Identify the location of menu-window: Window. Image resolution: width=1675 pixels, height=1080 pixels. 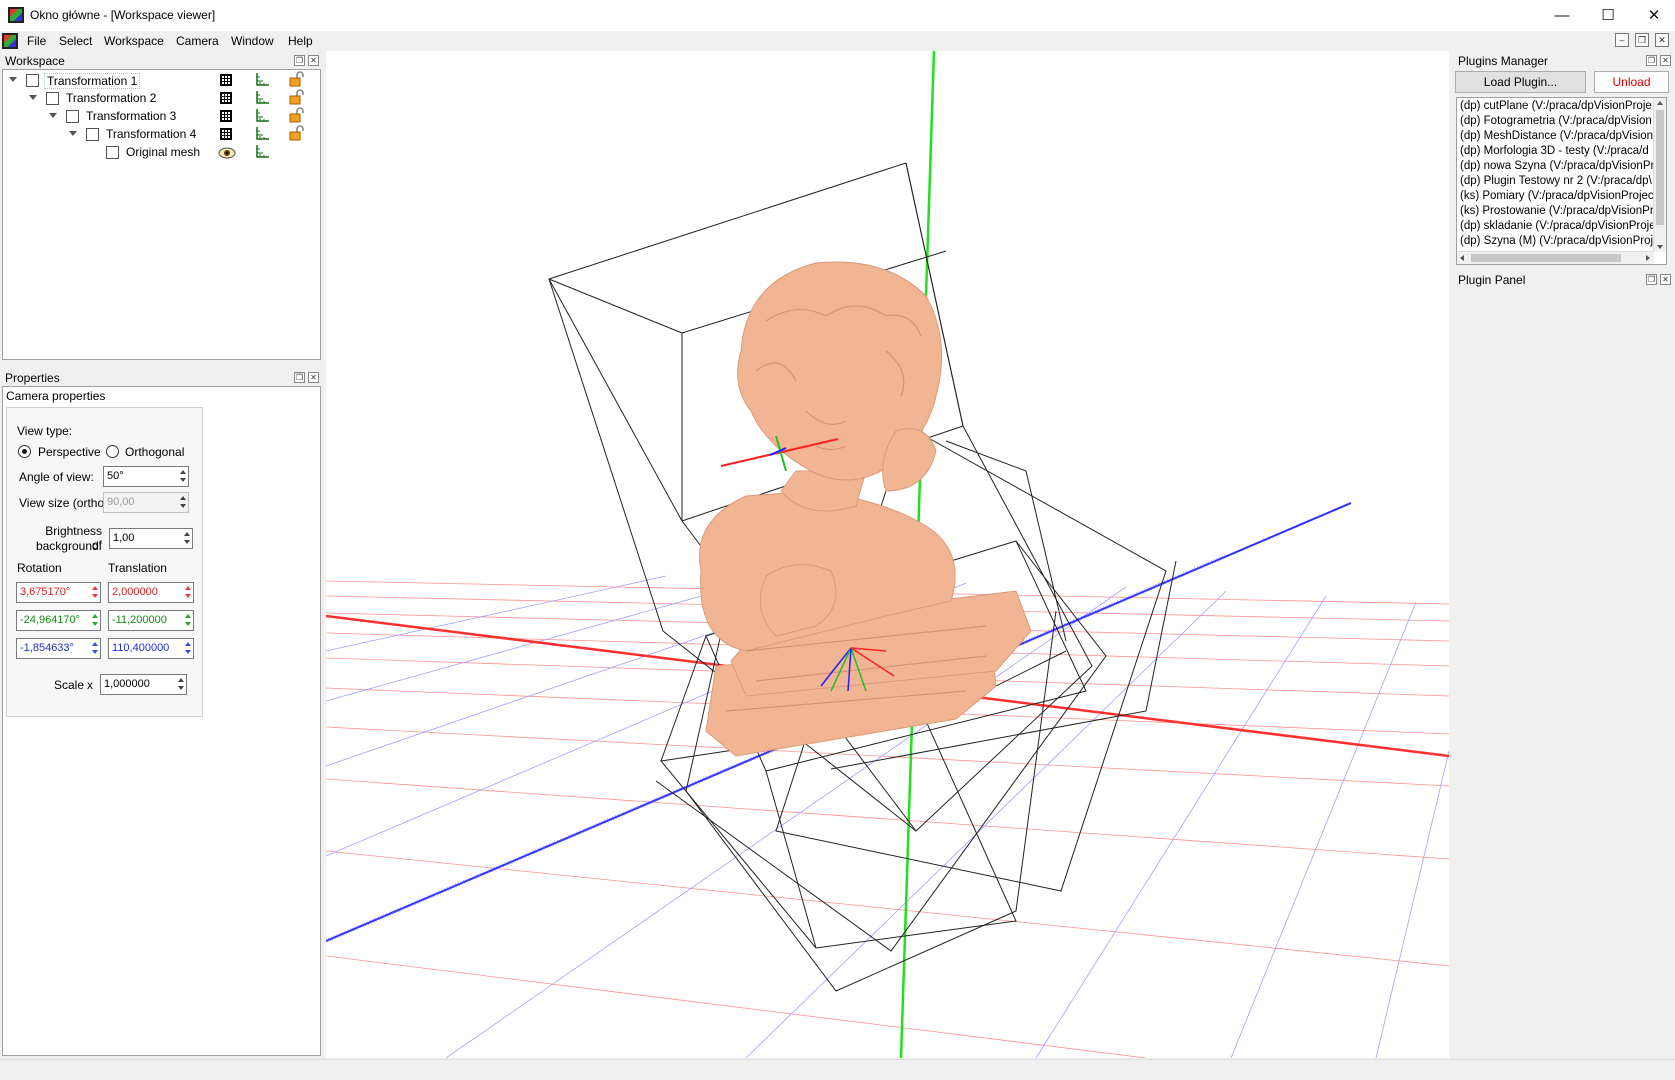
(252, 41).